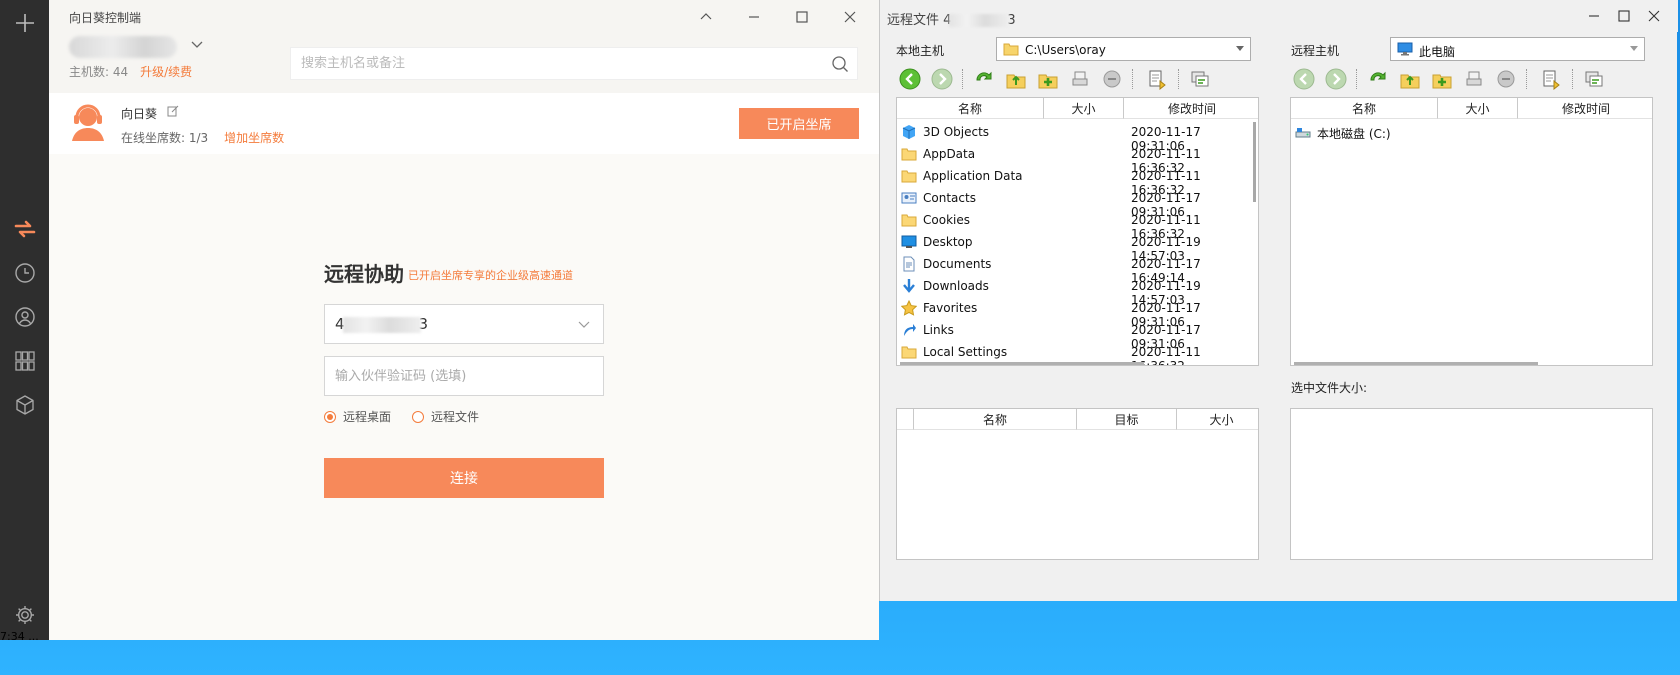 The image size is (1680, 675). What do you see at coordinates (1240, 48) in the screenshot?
I see `dropdown-arrow-icon` at bounding box center [1240, 48].